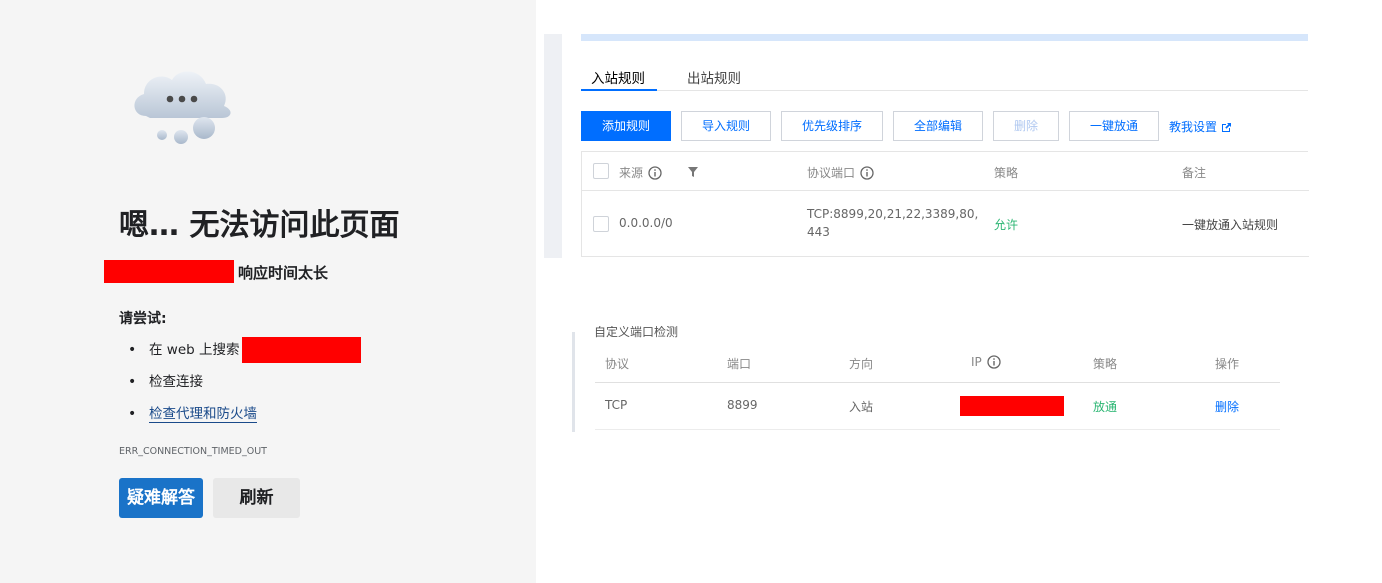  I want to click on column-source-label: 来源, so click(631, 173).